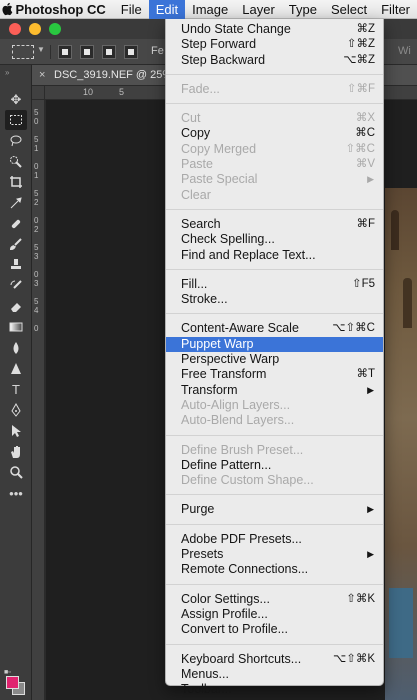 The height and width of the screenshot is (700, 417). I want to click on hand-icon, so click(16, 452).